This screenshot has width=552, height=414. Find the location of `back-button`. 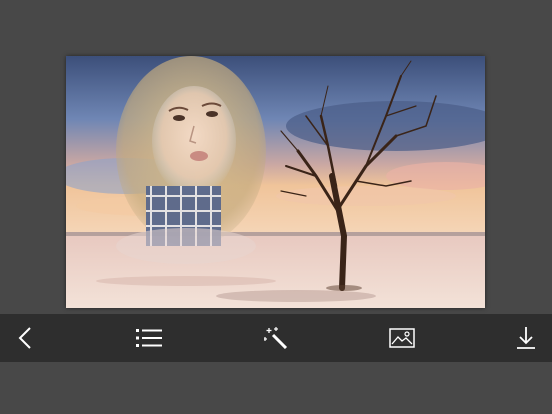

back-button is located at coordinates (26, 338).